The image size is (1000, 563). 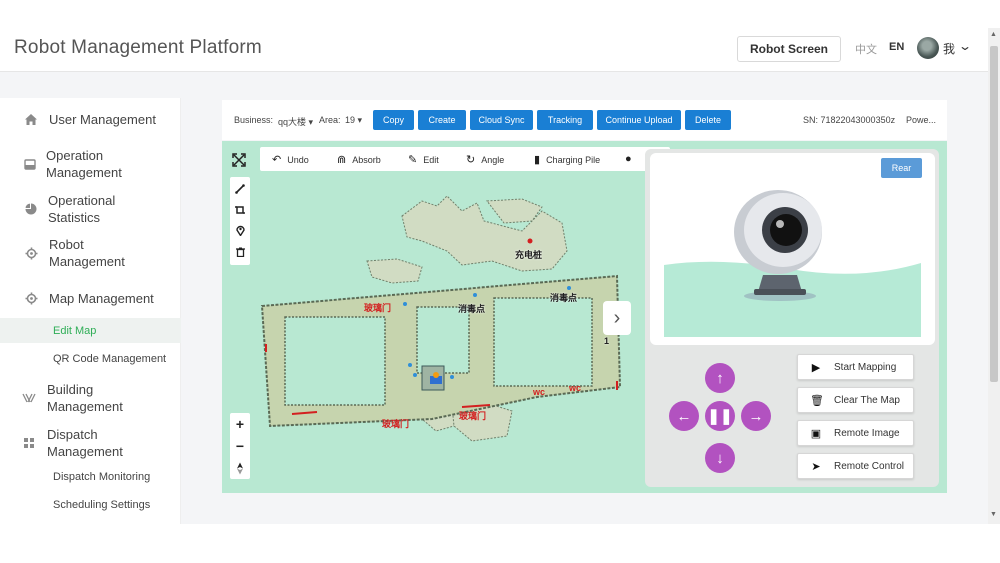 What do you see at coordinates (994, 214) in the screenshot?
I see `scroll-thumb` at bounding box center [994, 214].